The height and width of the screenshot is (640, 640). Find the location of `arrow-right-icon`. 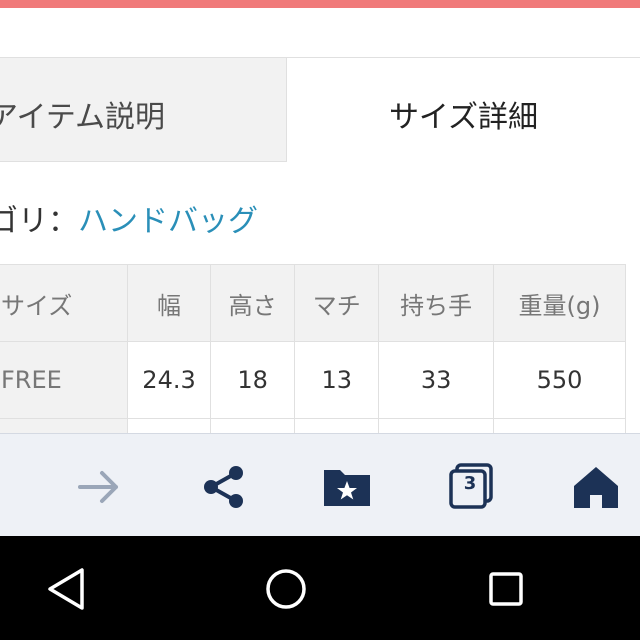

arrow-right-icon is located at coordinates (99, 487).